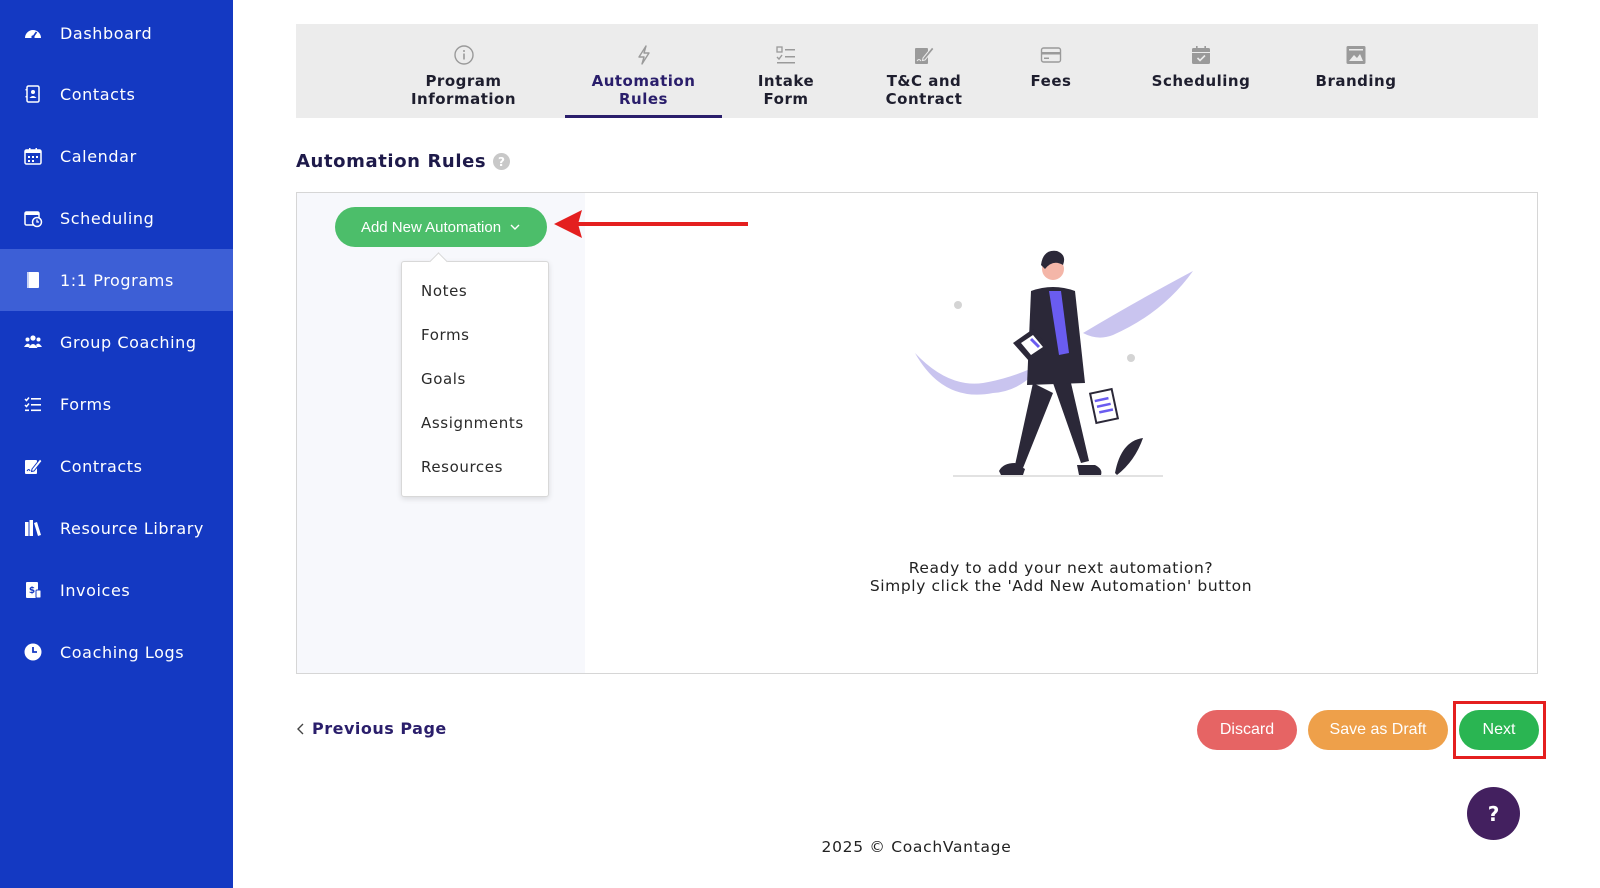  I want to click on tab-intake-form: Intake Form, so click(786, 71).